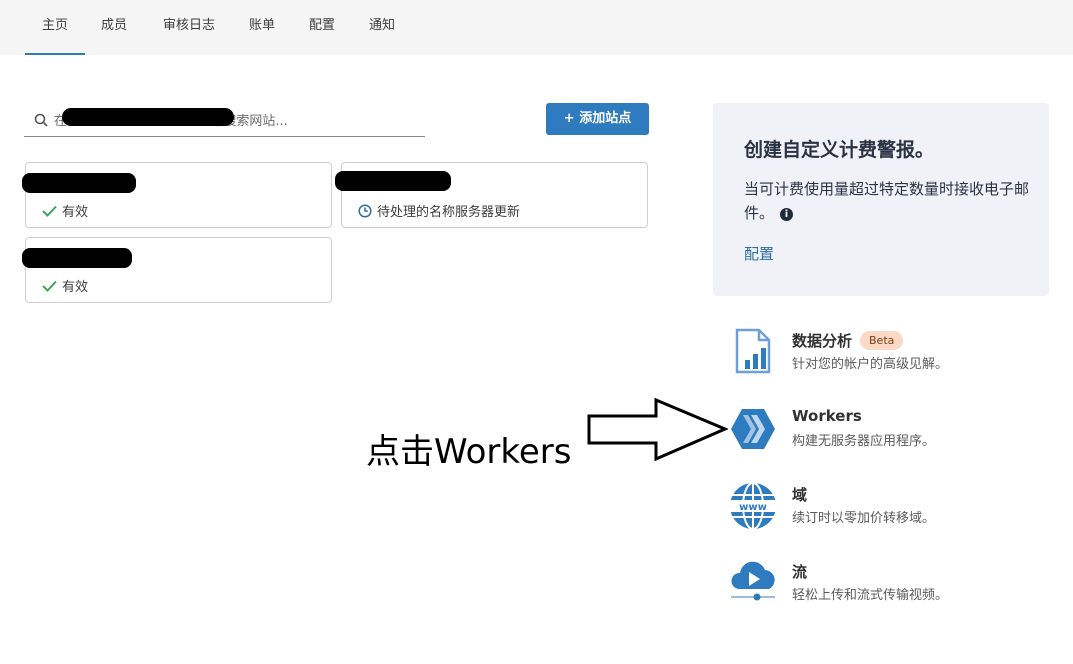  I want to click on tab-configuration: 配置, so click(322, 27).